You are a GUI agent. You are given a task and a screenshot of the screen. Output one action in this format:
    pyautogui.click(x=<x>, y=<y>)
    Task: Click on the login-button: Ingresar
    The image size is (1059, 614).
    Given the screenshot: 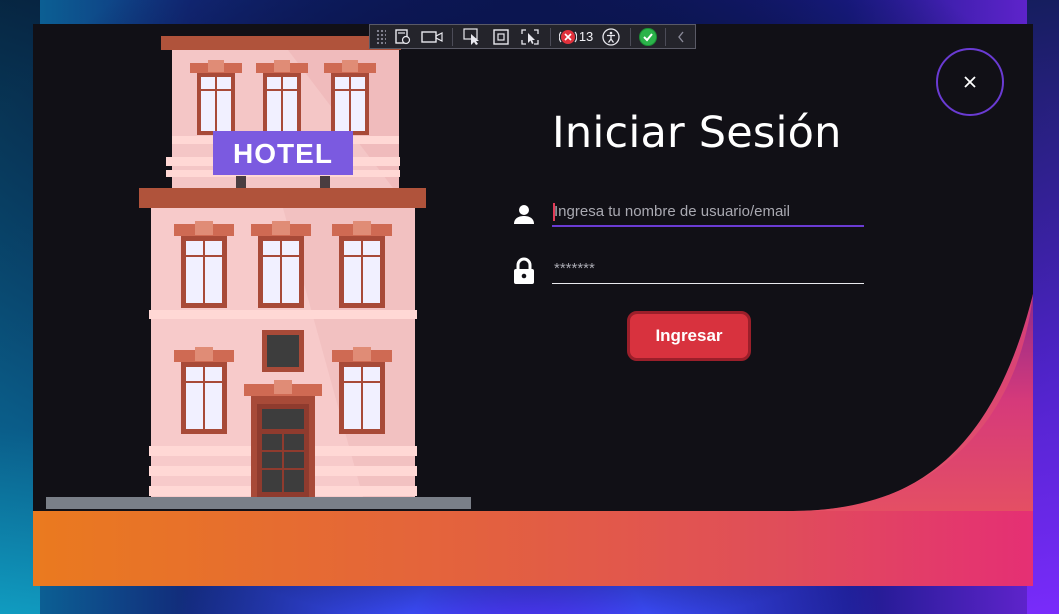 What is the action you would take?
    pyautogui.click(x=689, y=336)
    